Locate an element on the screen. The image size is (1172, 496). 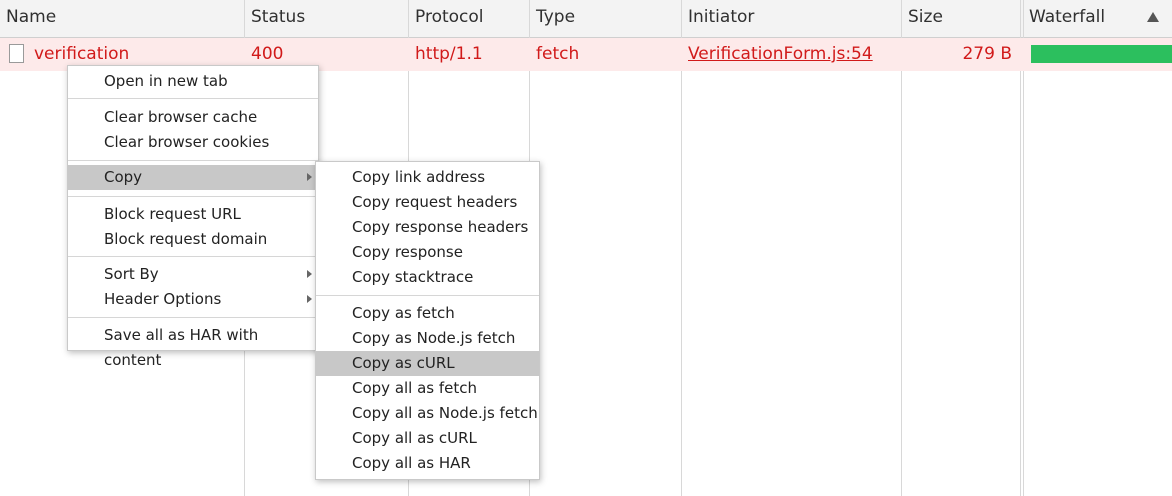
submenu-item-copy-all-as-node-fetch: Copy all as Node.js fetch is located at coordinates (427, 413).